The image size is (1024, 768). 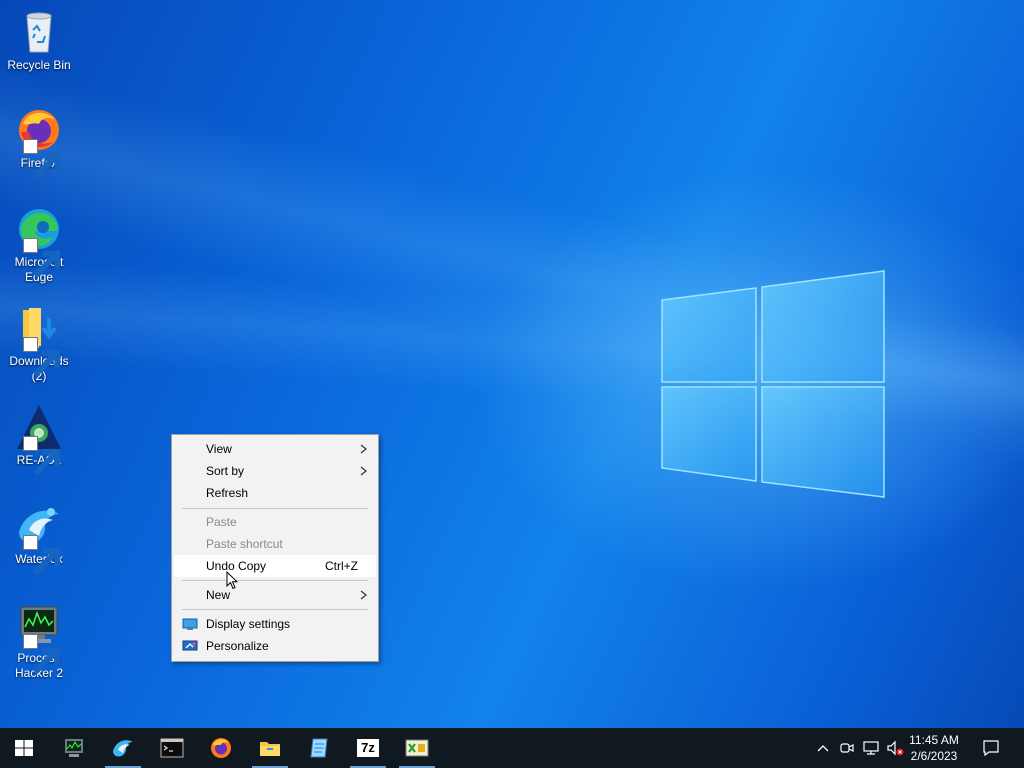 I want to click on desktop-icon-re-aol: RE-AOL, so click(x=39, y=440).